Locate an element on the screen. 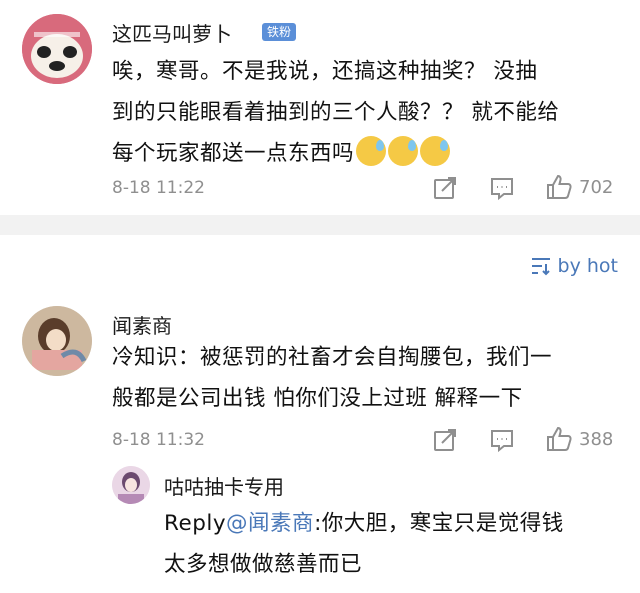  comment-time: 8-18 11:22 is located at coordinates (158, 188).